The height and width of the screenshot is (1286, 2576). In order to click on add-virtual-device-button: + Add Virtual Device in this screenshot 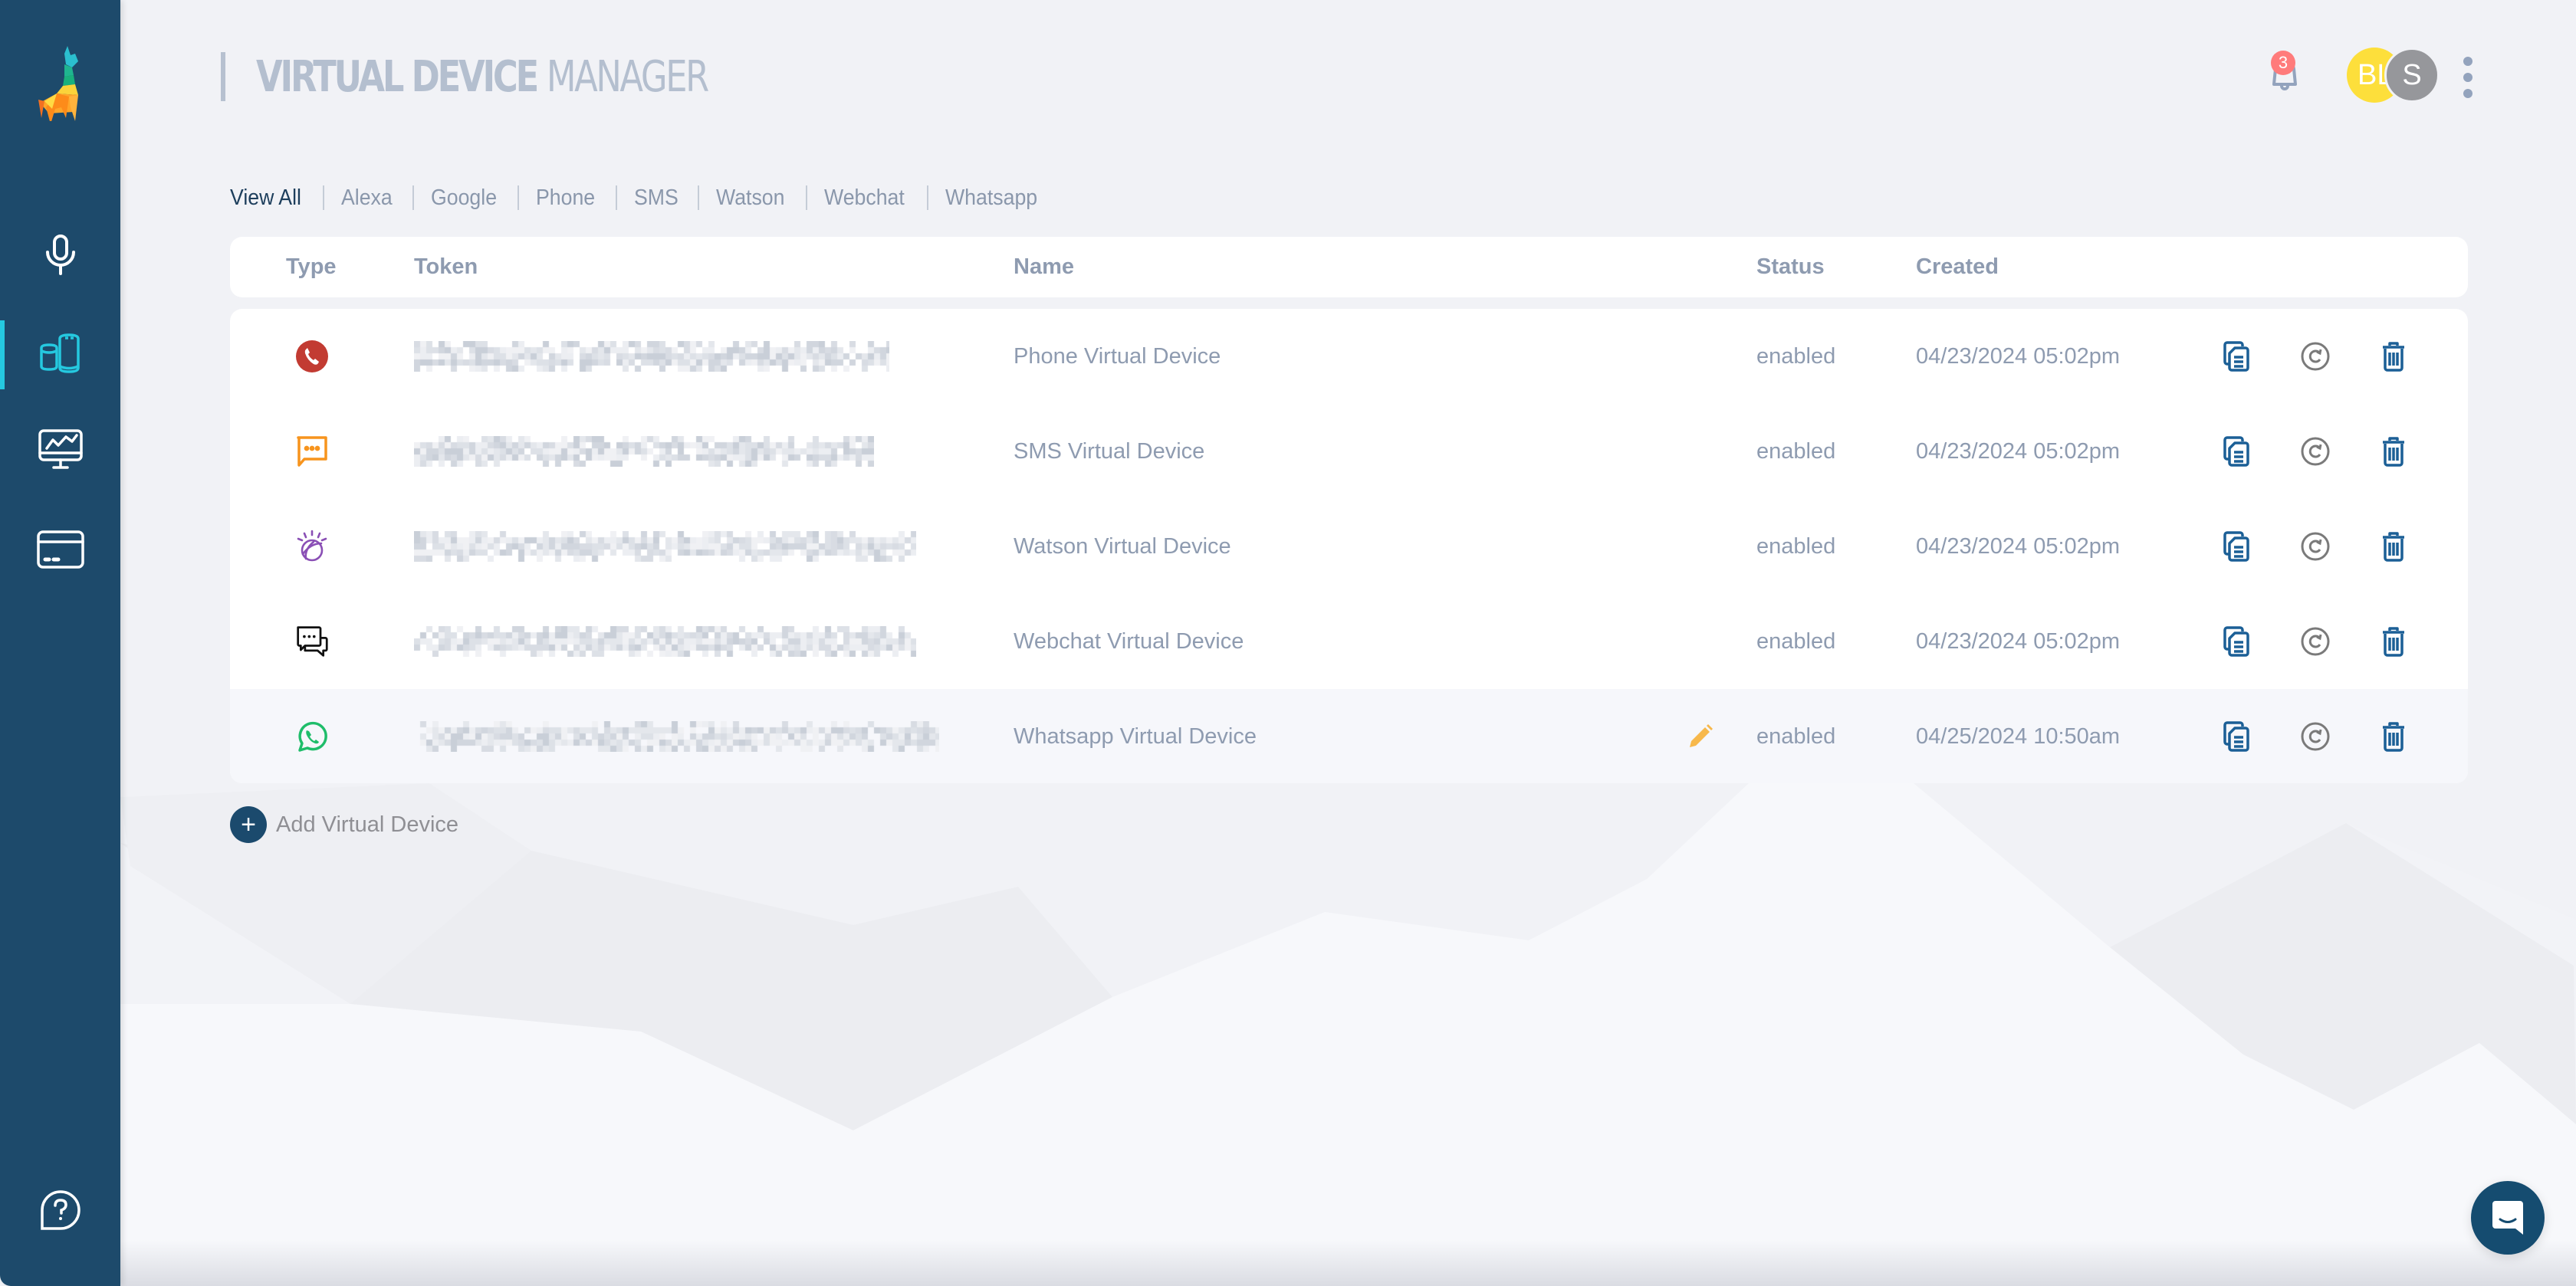, I will do `click(344, 824)`.